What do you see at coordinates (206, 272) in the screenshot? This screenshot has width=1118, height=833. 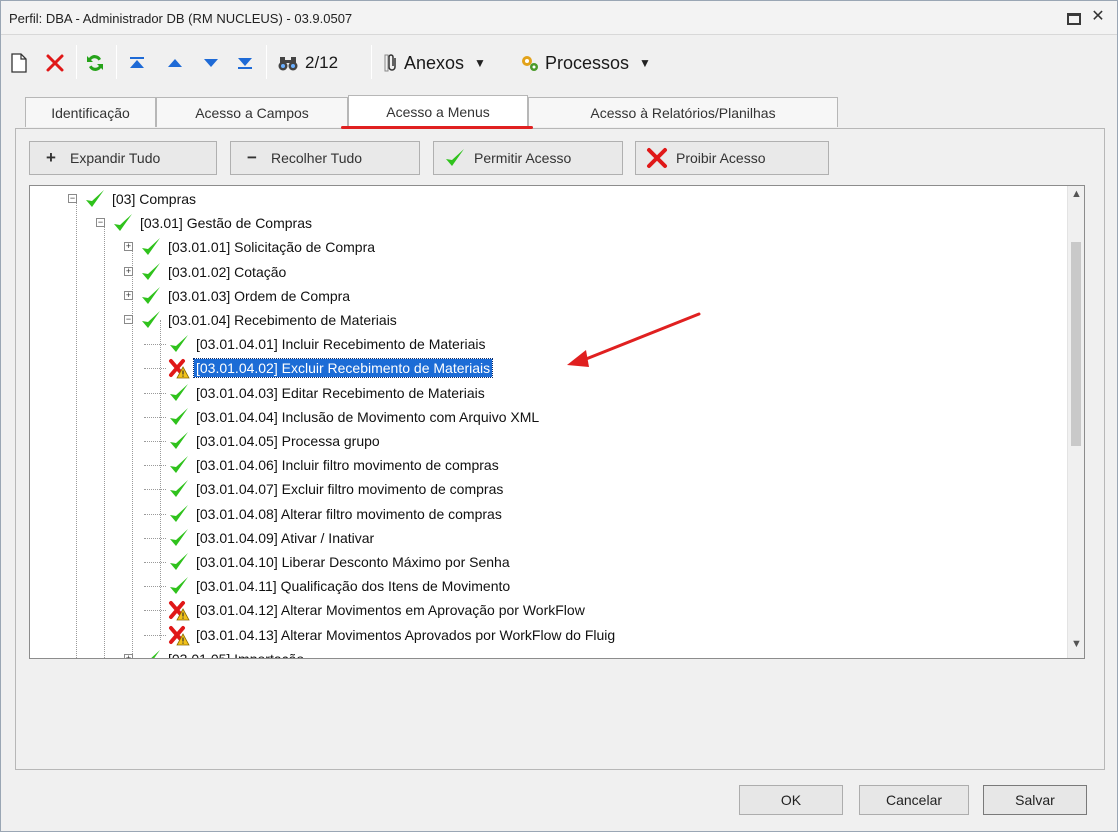 I see `tree-node: + [03.01.02] Cotação` at bounding box center [206, 272].